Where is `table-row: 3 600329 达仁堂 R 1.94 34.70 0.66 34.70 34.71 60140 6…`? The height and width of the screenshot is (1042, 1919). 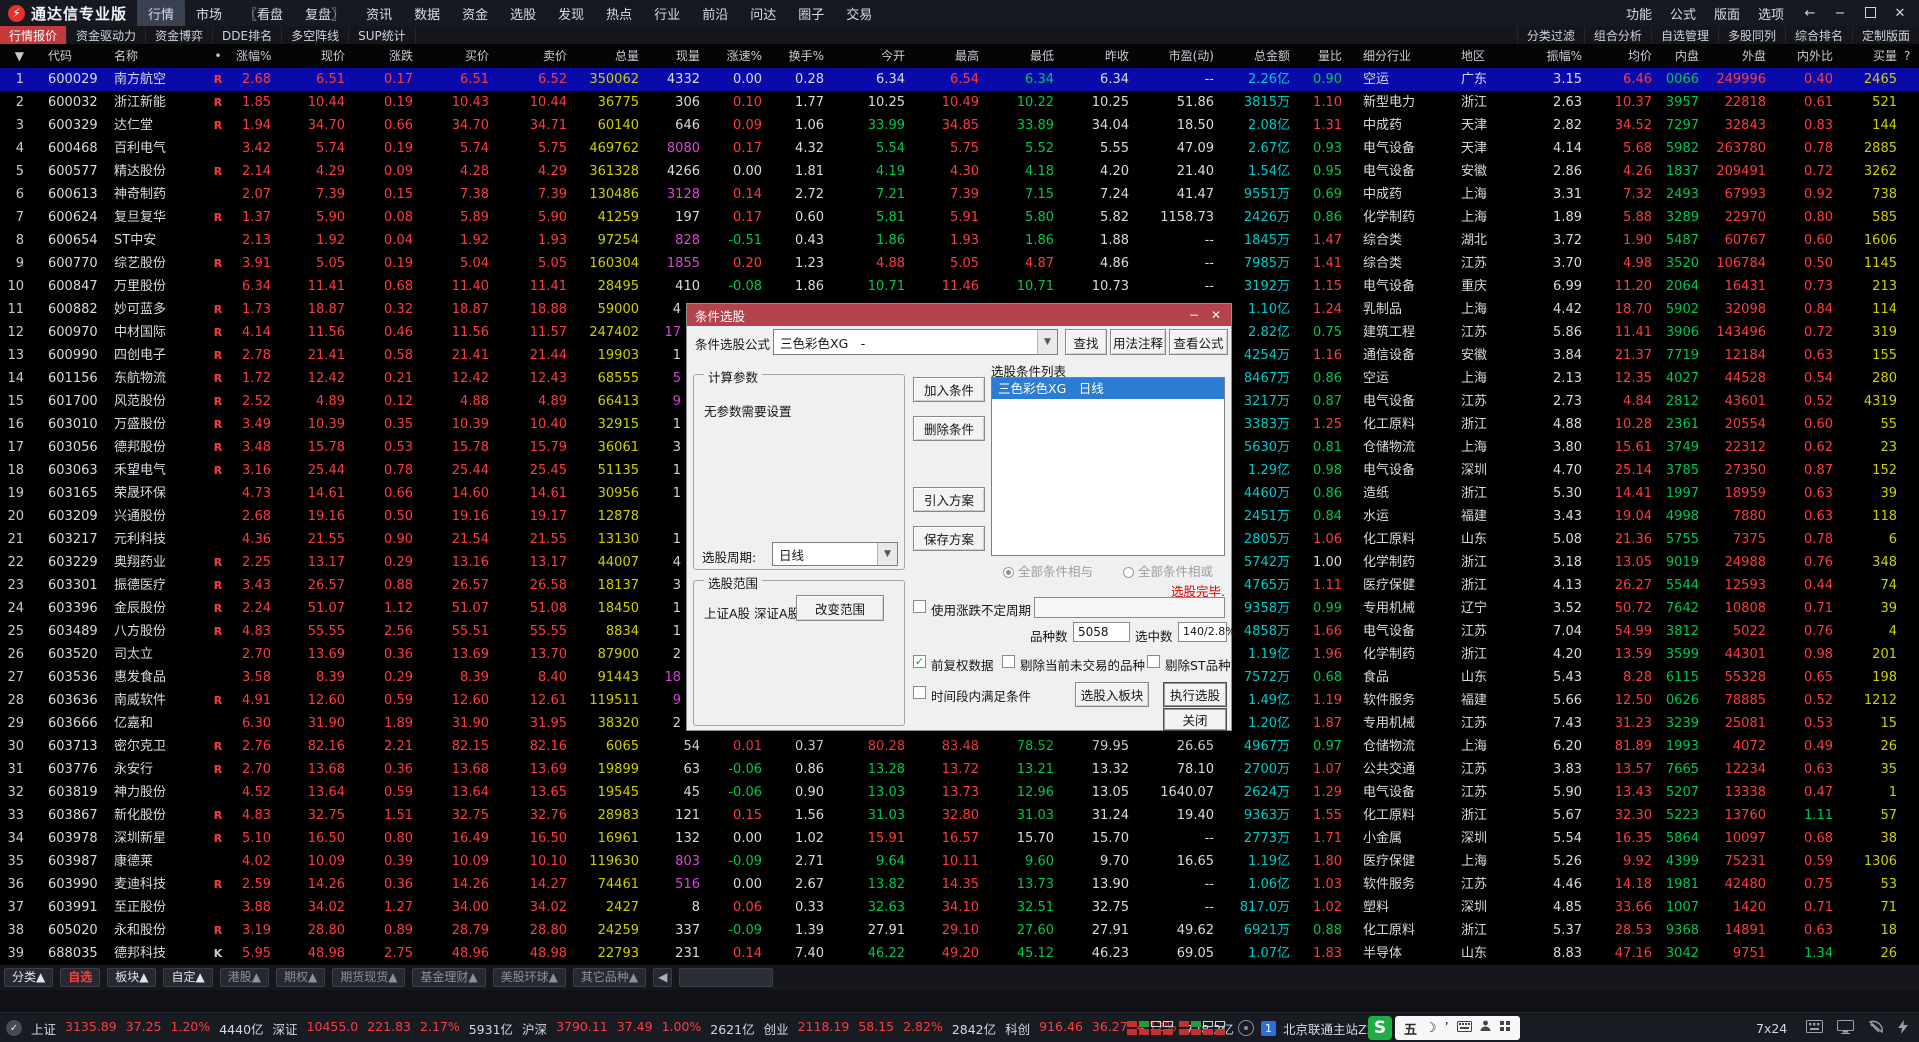
table-row: 3 600329 达仁堂 R 1.94 34.70 0.66 34.70 34.71 60140 6… is located at coordinates (959, 125).